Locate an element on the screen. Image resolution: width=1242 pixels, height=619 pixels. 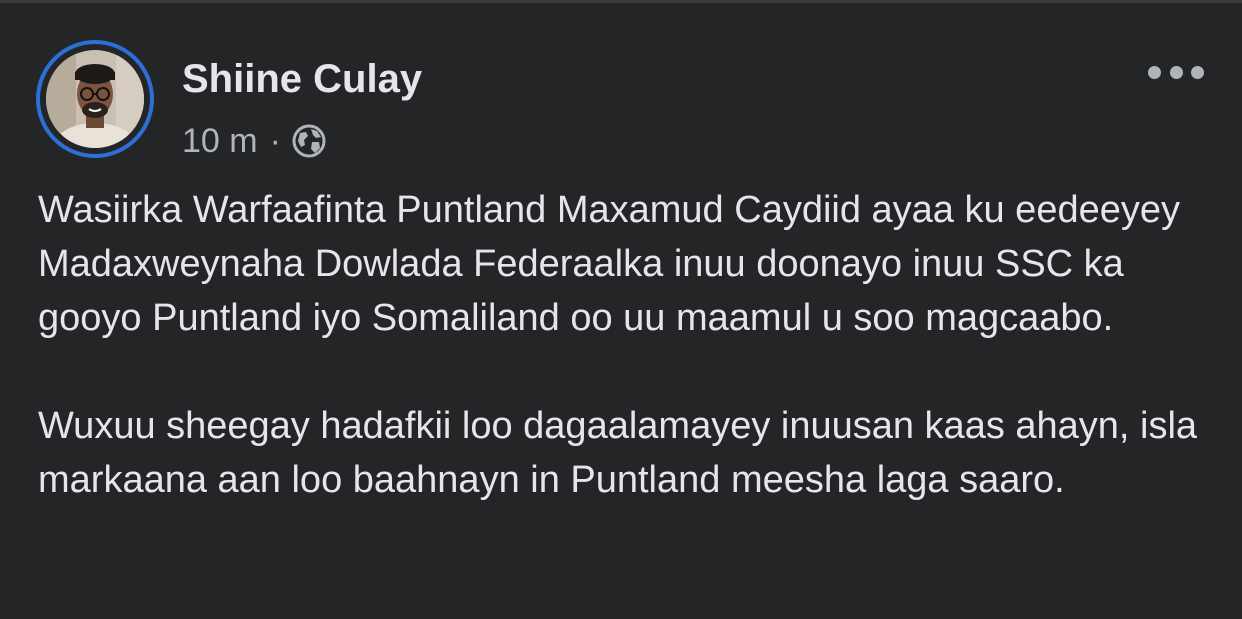
post-timestamp: 10 m is located at coordinates (220, 141).